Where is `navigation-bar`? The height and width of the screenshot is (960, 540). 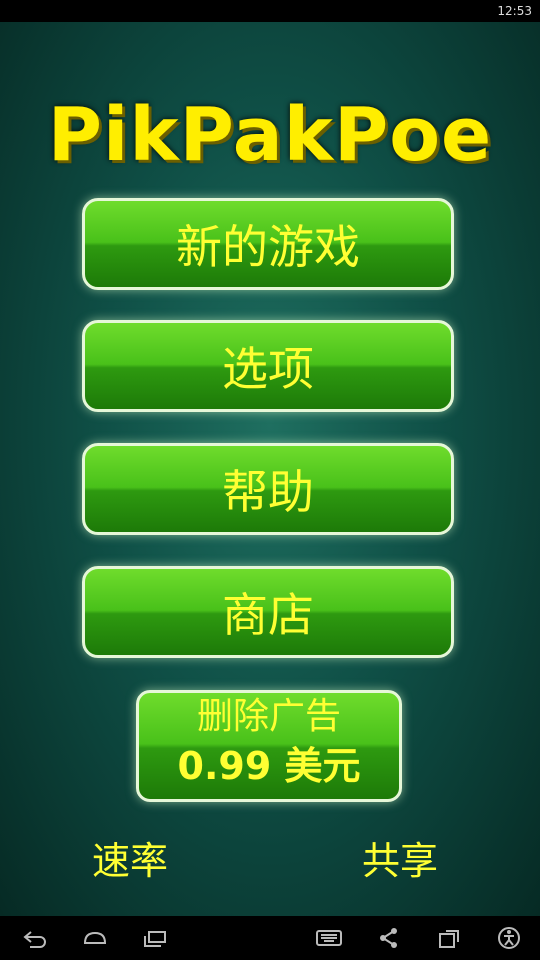 navigation-bar is located at coordinates (270, 938).